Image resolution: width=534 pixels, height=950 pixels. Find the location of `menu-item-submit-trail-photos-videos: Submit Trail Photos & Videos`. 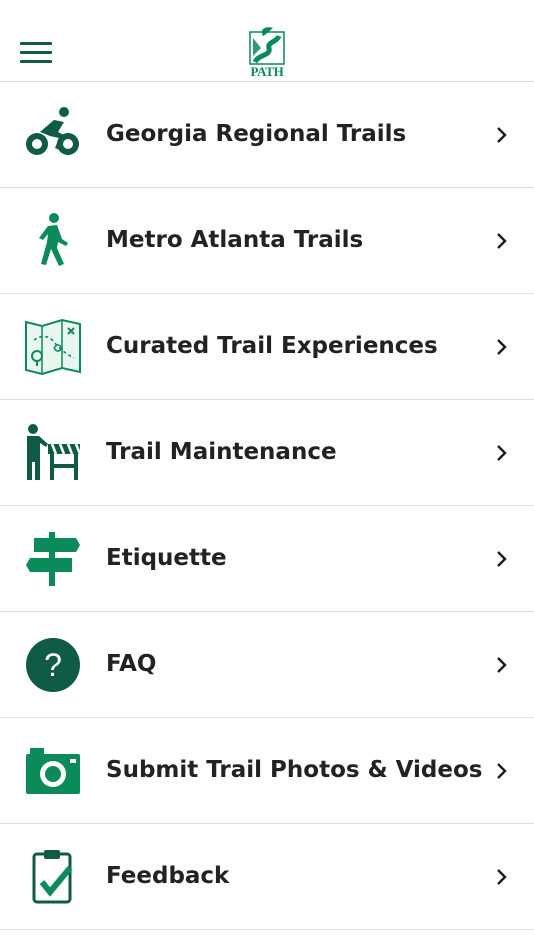

menu-item-submit-trail-photos-videos: Submit Trail Photos & Videos is located at coordinates (267, 771).